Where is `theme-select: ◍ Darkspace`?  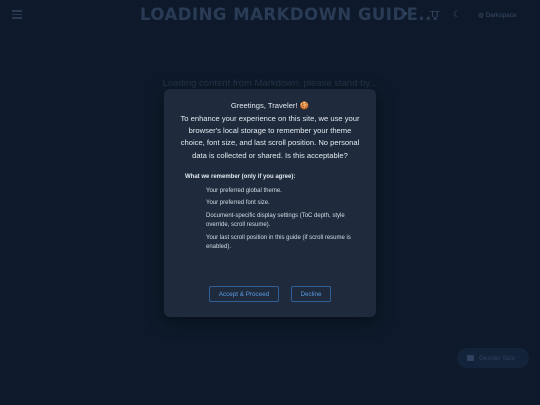
theme-select: ◍ Darkspace is located at coordinates (497, 15).